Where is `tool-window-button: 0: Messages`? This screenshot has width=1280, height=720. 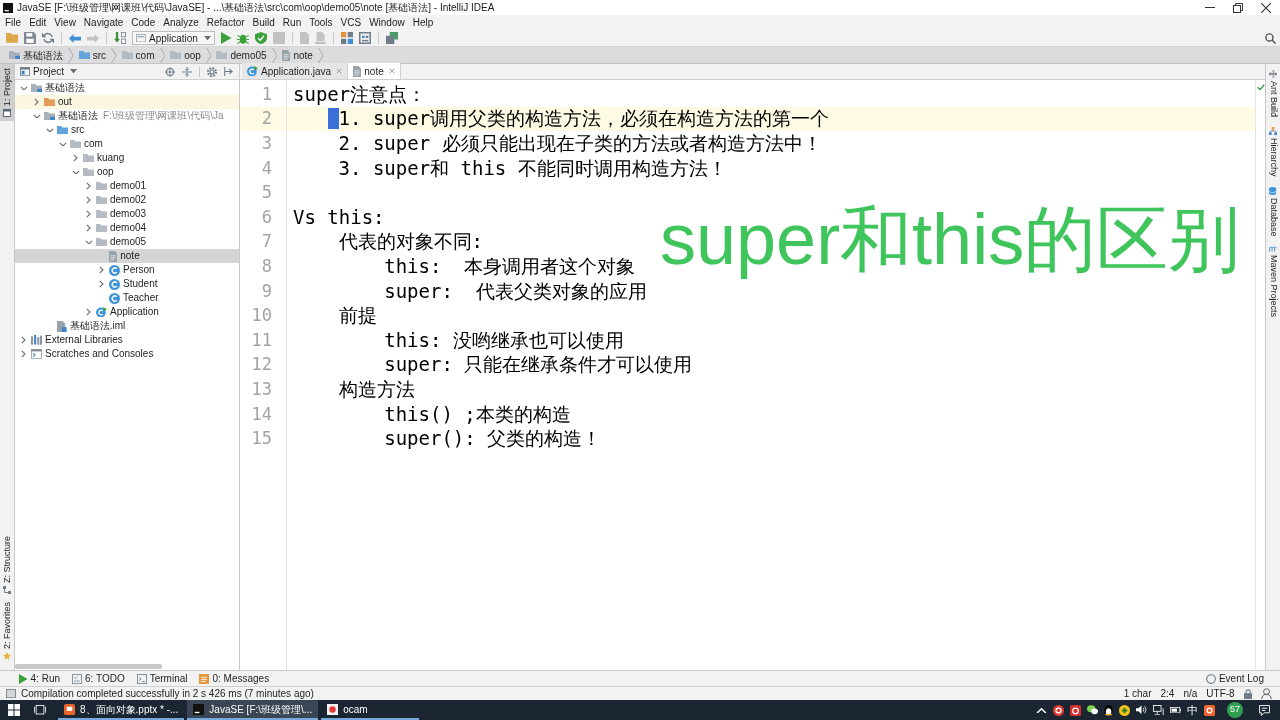 tool-window-button: 0: Messages is located at coordinates (234, 678).